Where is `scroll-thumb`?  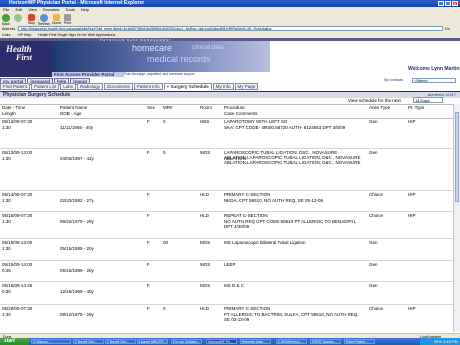
scroll-thumb is located at coordinates (457, 157).